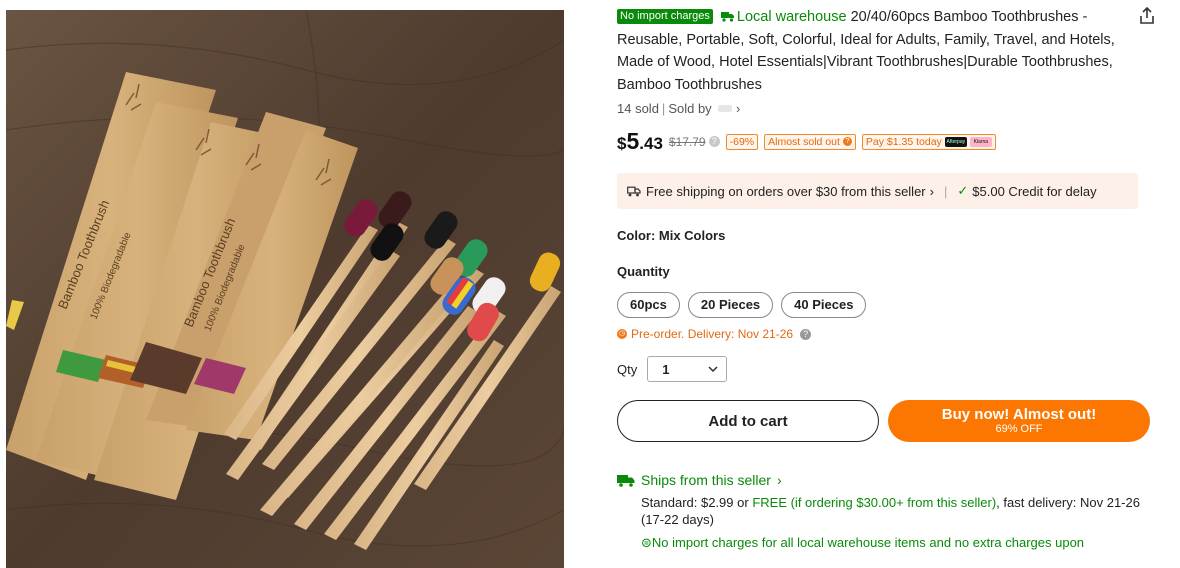  What do you see at coordinates (646, 542) in the screenshot?
I see `shield-icon: ⊜` at bounding box center [646, 542].